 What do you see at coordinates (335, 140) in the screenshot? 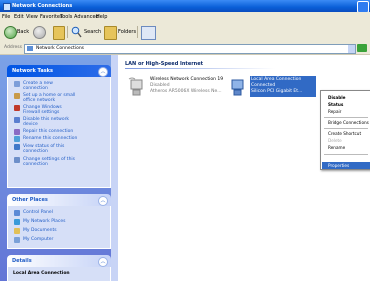
I see `menu-delete: Delete` at bounding box center [335, 140].